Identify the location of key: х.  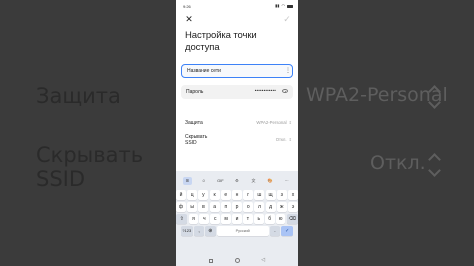
(293, 195).